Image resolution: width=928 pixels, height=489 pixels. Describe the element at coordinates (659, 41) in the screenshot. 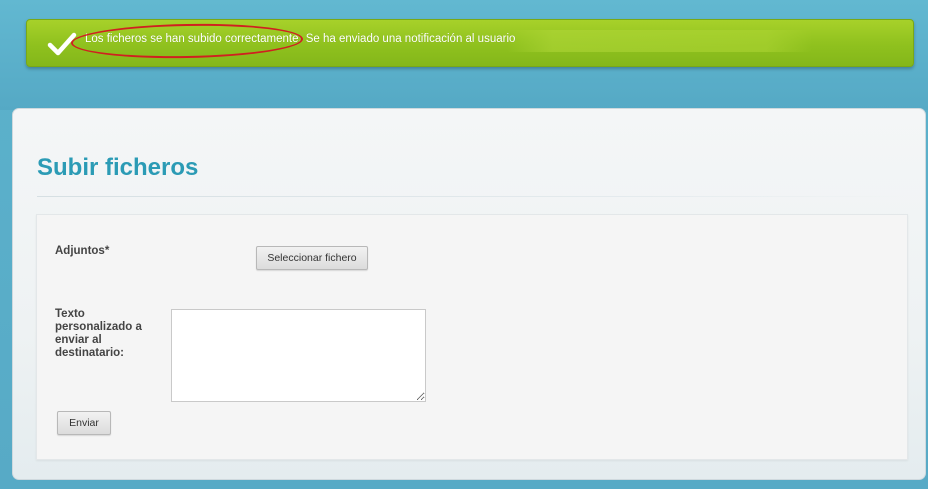

I see `redacted-text-region` at that location.